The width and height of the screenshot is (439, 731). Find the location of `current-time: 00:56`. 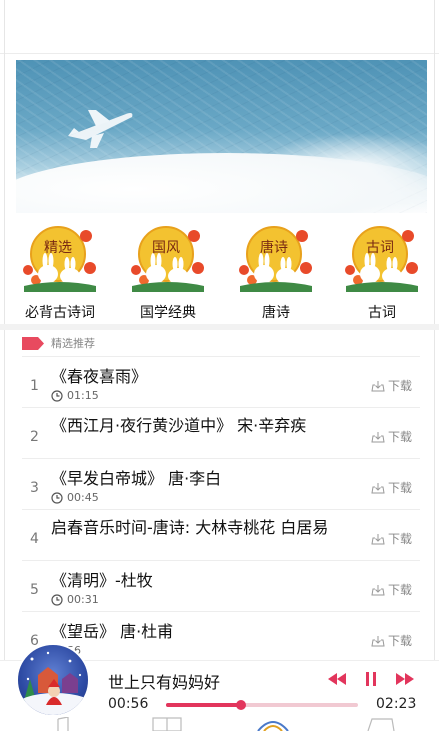

current-time: 00:56 is located at coordinates (128, 704).